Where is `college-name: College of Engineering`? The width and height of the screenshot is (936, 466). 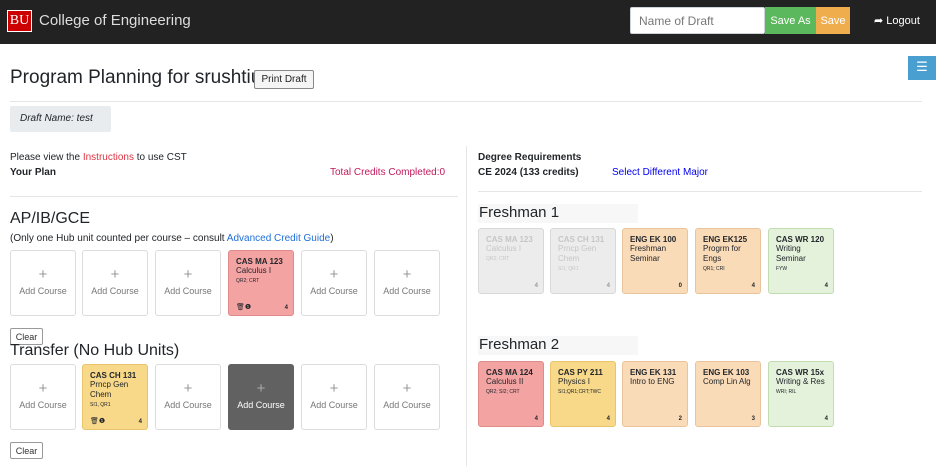
college-name: College of Engineering is located at coordinates (115, 20).